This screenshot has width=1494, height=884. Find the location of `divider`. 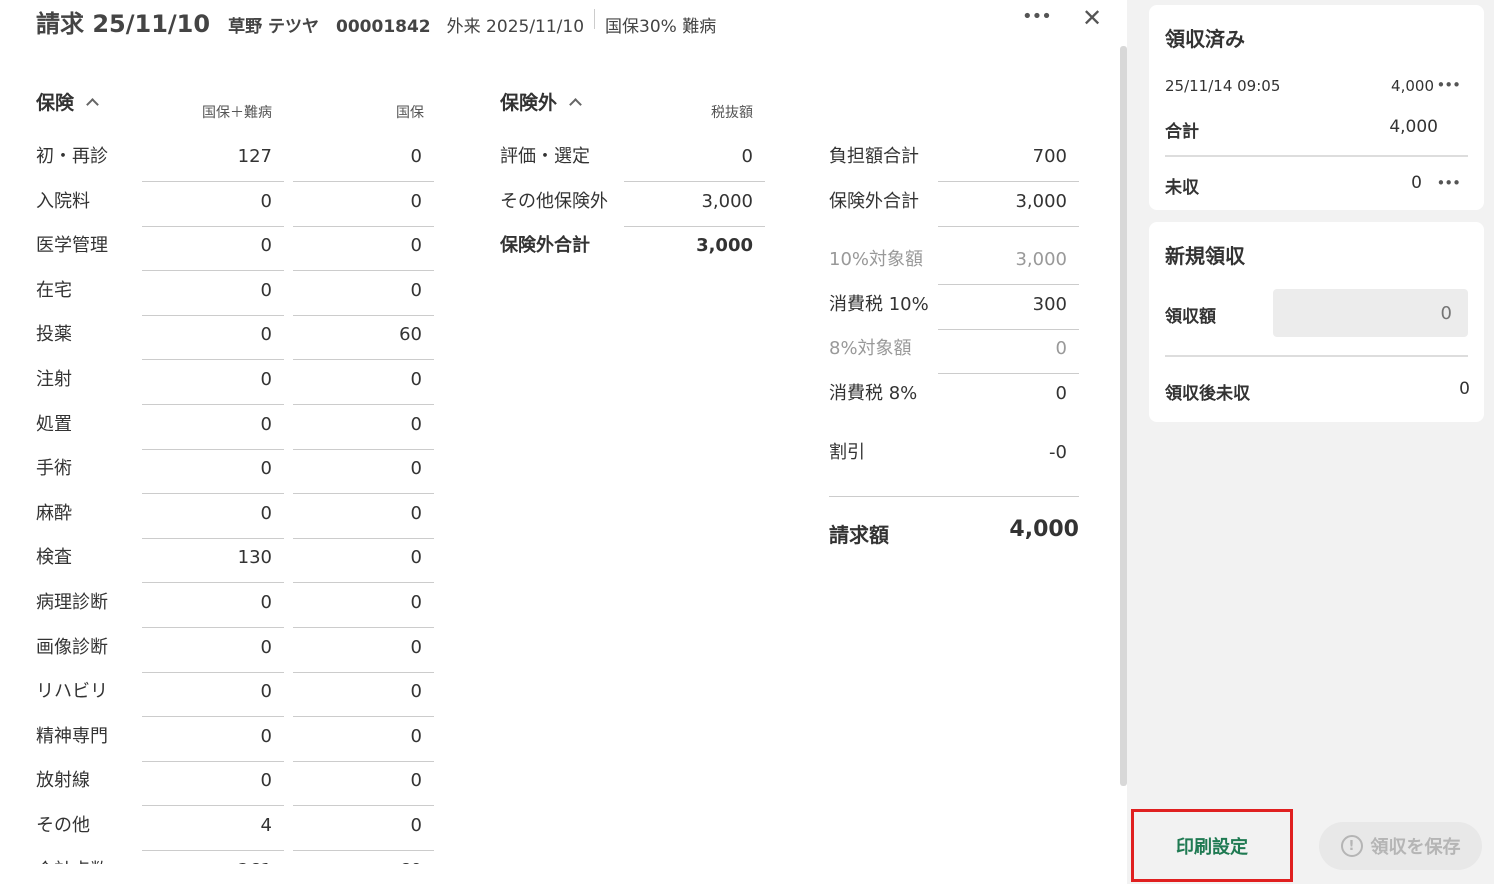

divider is located at coordinates (1316, 356).